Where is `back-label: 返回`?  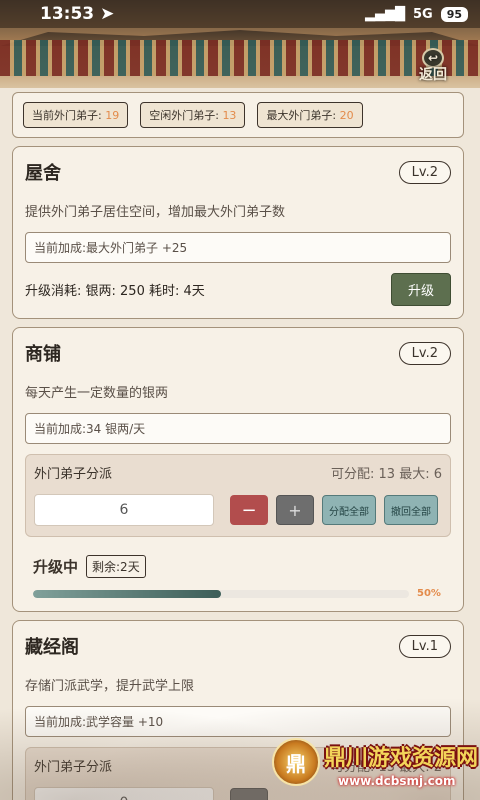 back-label: 返回 is located at coordinates (433, 75).